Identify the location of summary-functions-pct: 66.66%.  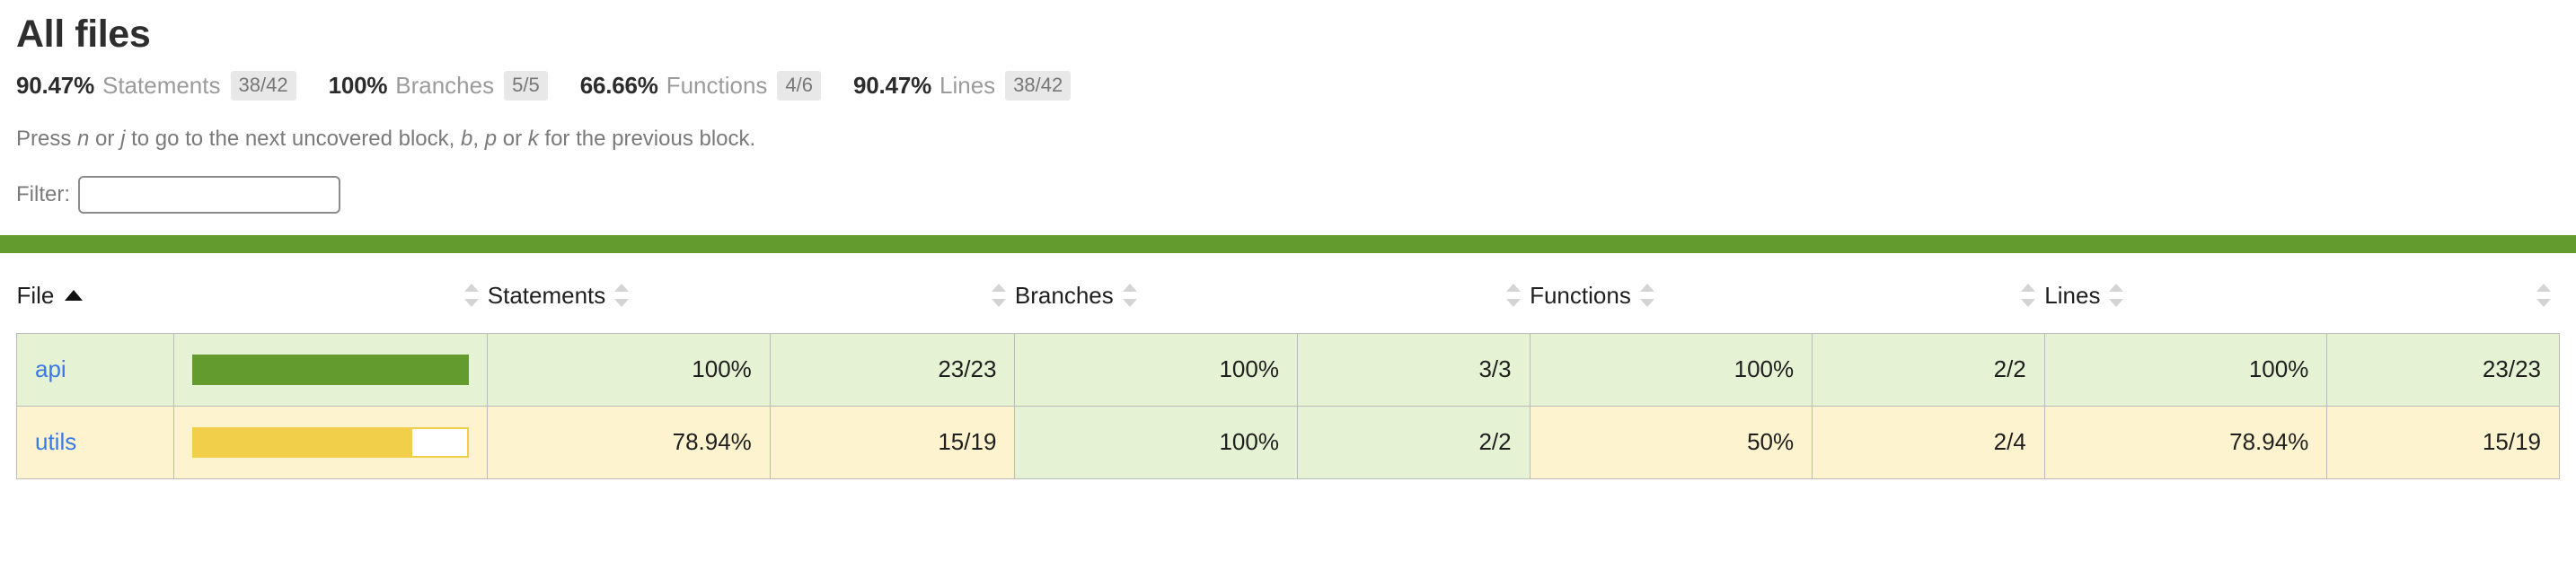
(618, 86).